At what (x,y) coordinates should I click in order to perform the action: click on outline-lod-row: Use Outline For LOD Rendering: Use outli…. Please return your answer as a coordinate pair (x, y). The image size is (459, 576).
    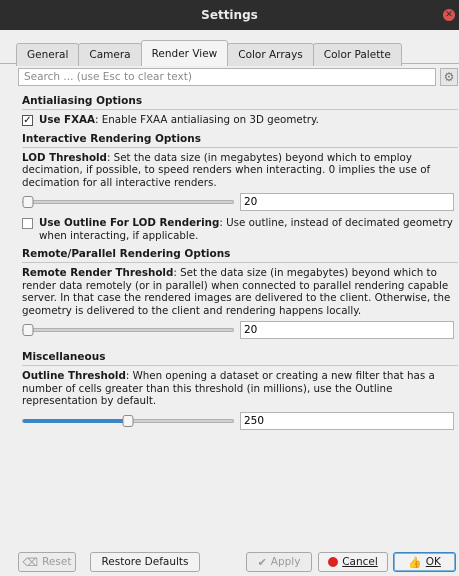
    Looking at the image, I should click on (240, 229).